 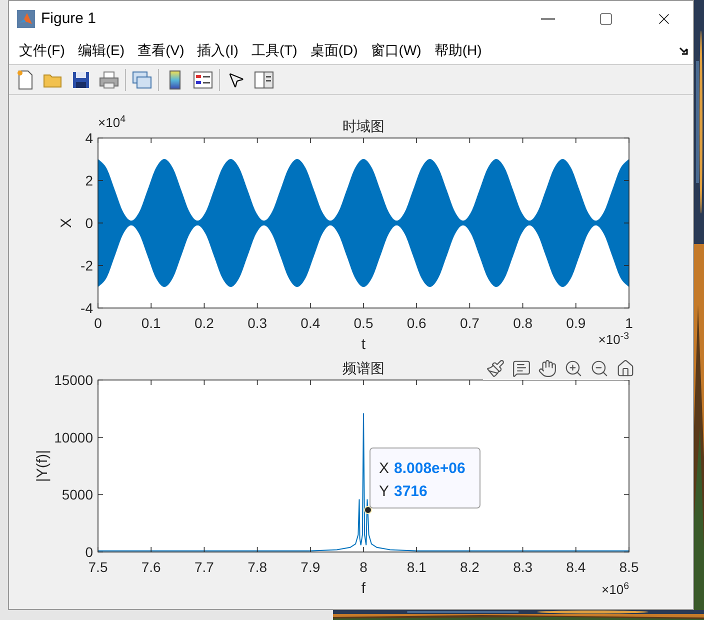 What do you see at coordinates (396, 50) in the screenshot?
I see `menu-item: 窗口(W)` at bounding box center [396, 50].